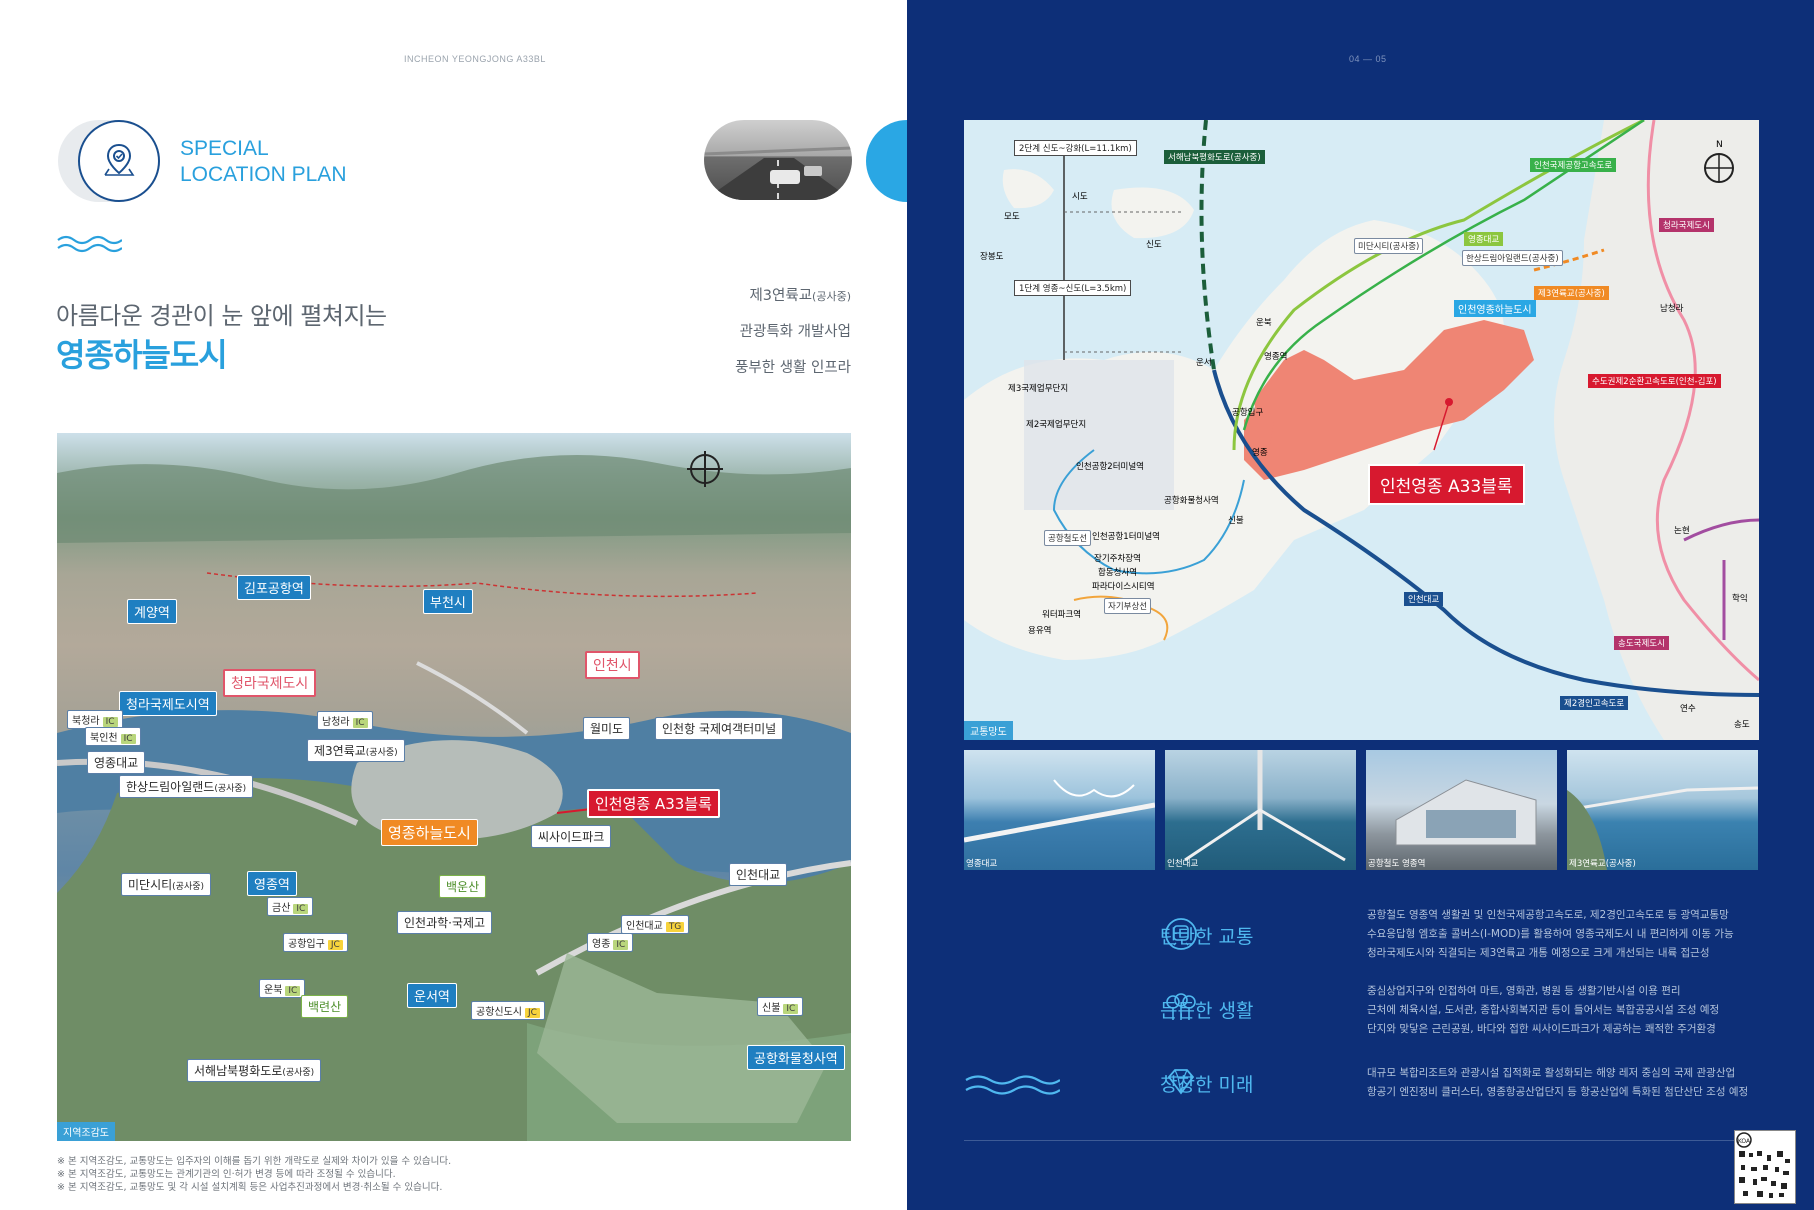 The width and height of the screenshot is (1814, 1210). Describe the element at coordinates (1361, 1140) in the screenshot. I see `divider` at that location.